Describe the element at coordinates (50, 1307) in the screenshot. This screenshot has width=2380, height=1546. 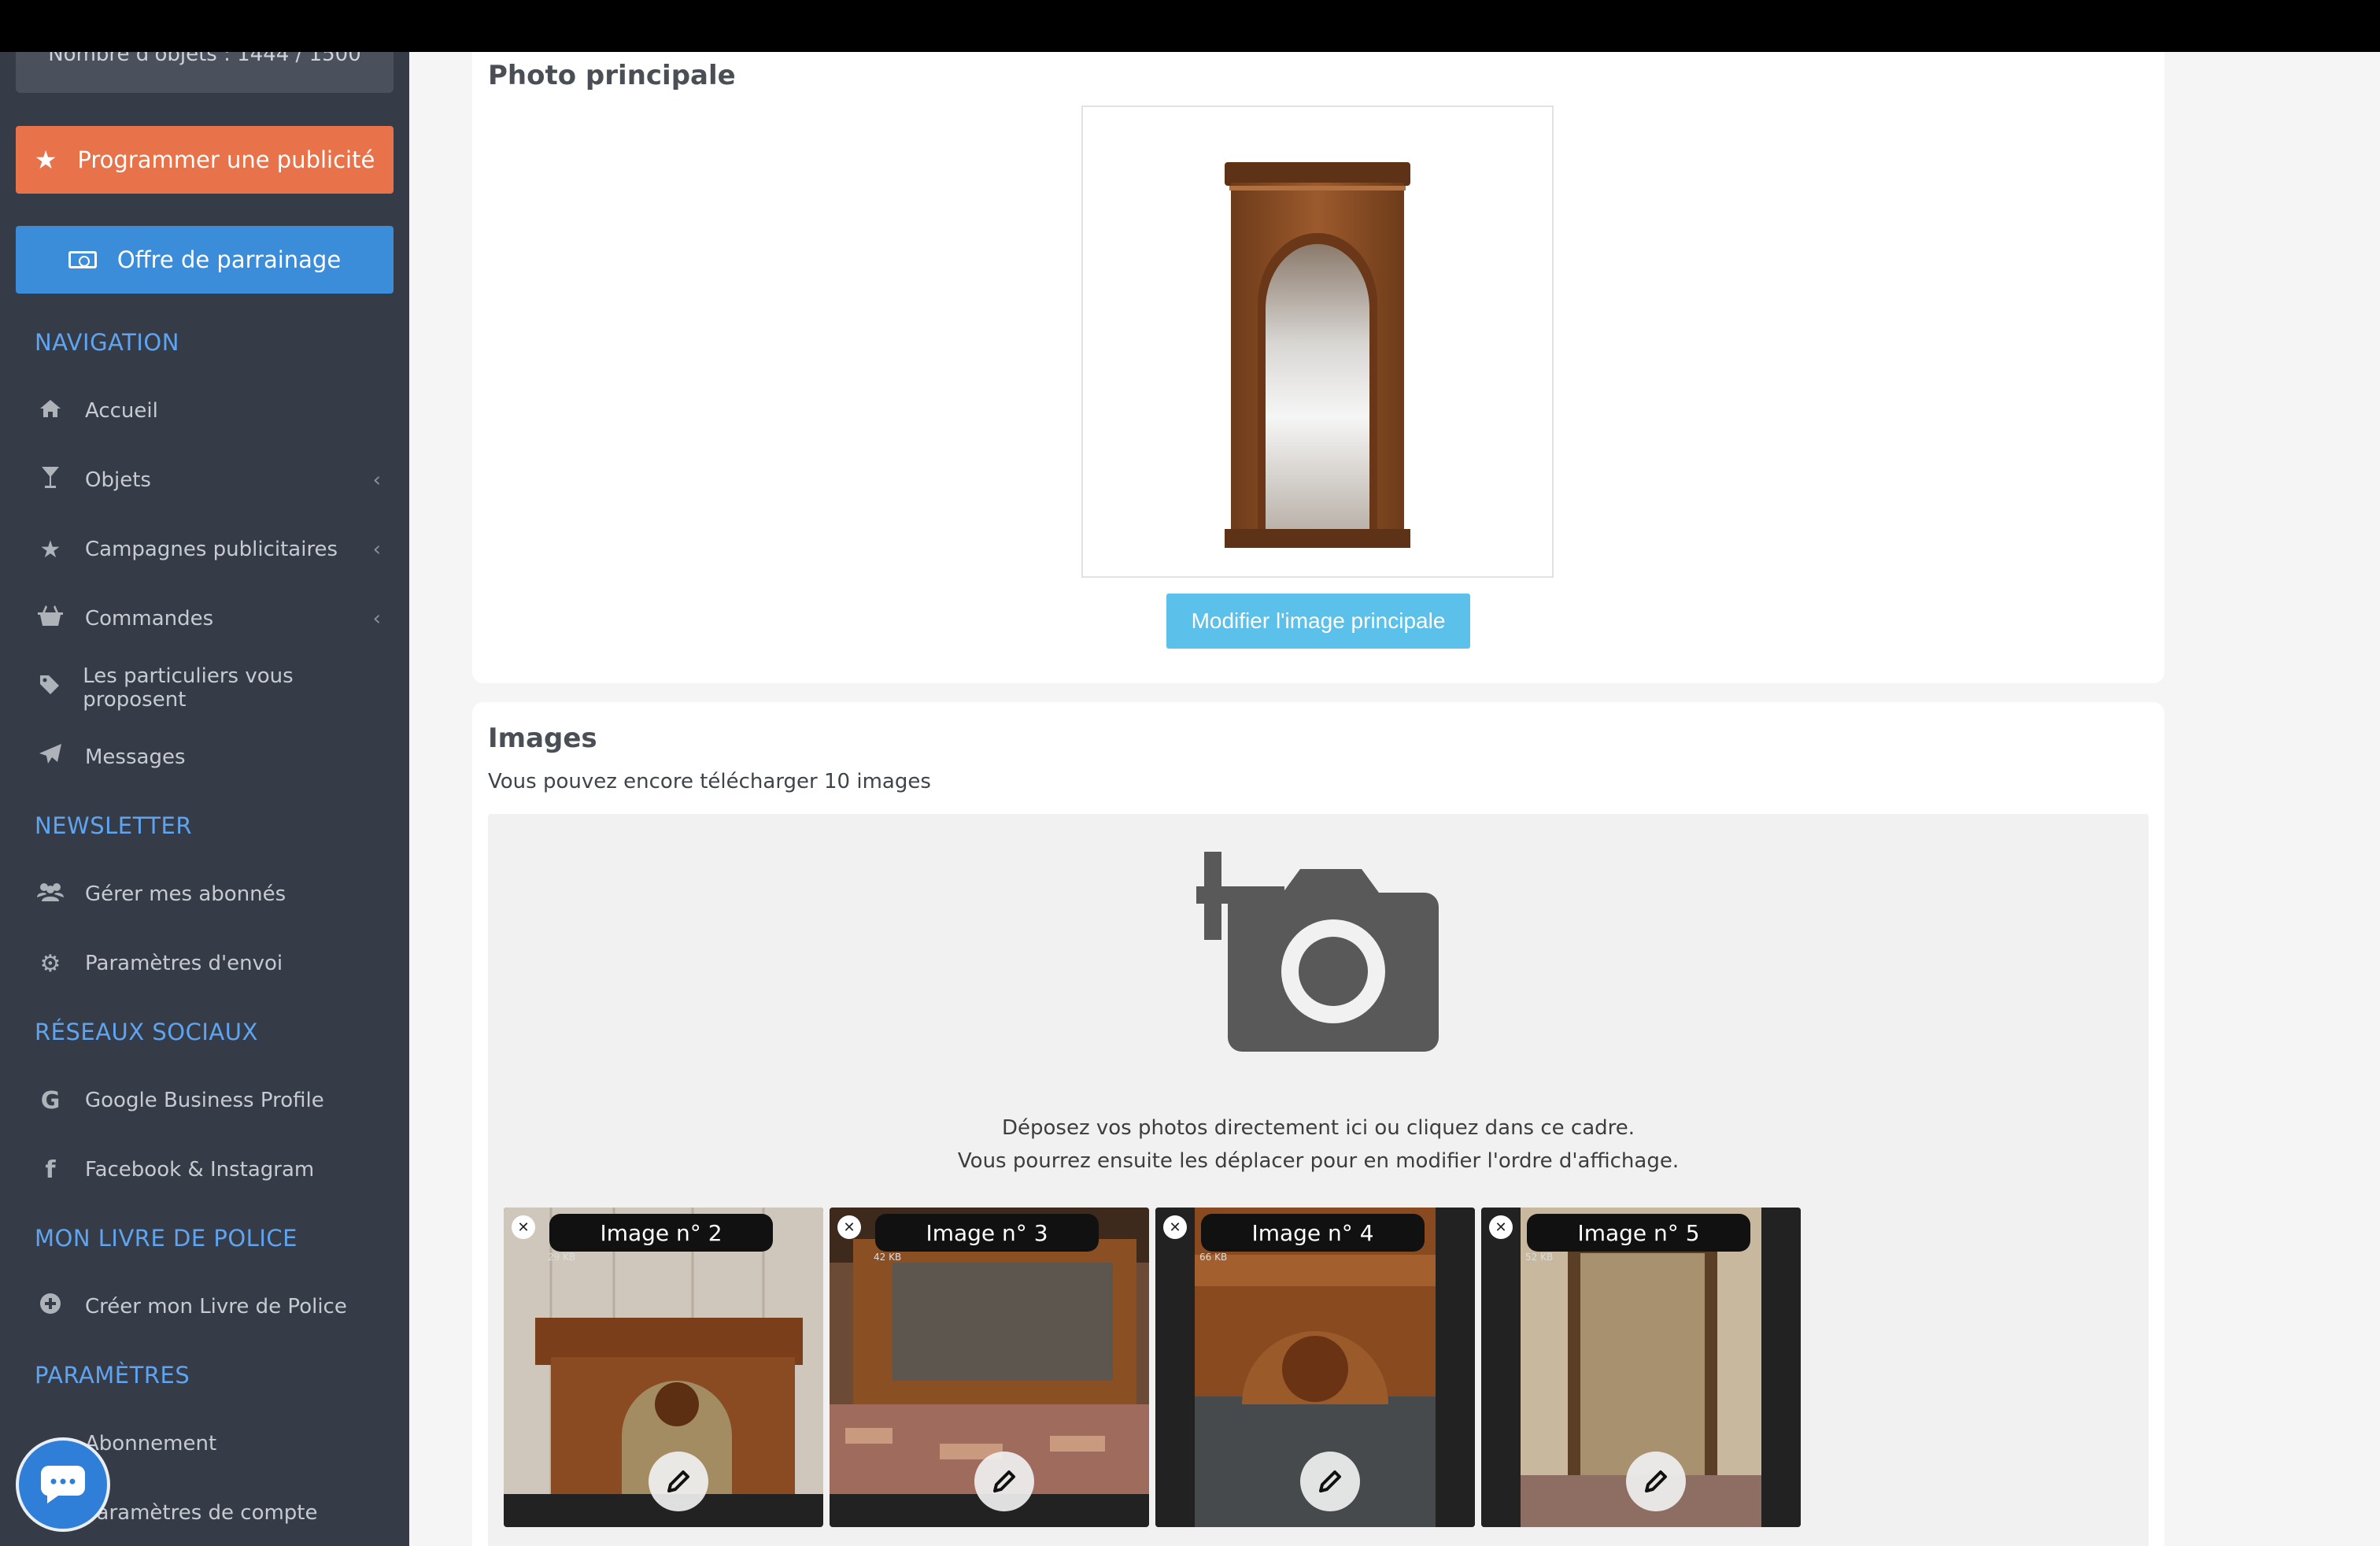
I see `plus-circle-icon` at that location.